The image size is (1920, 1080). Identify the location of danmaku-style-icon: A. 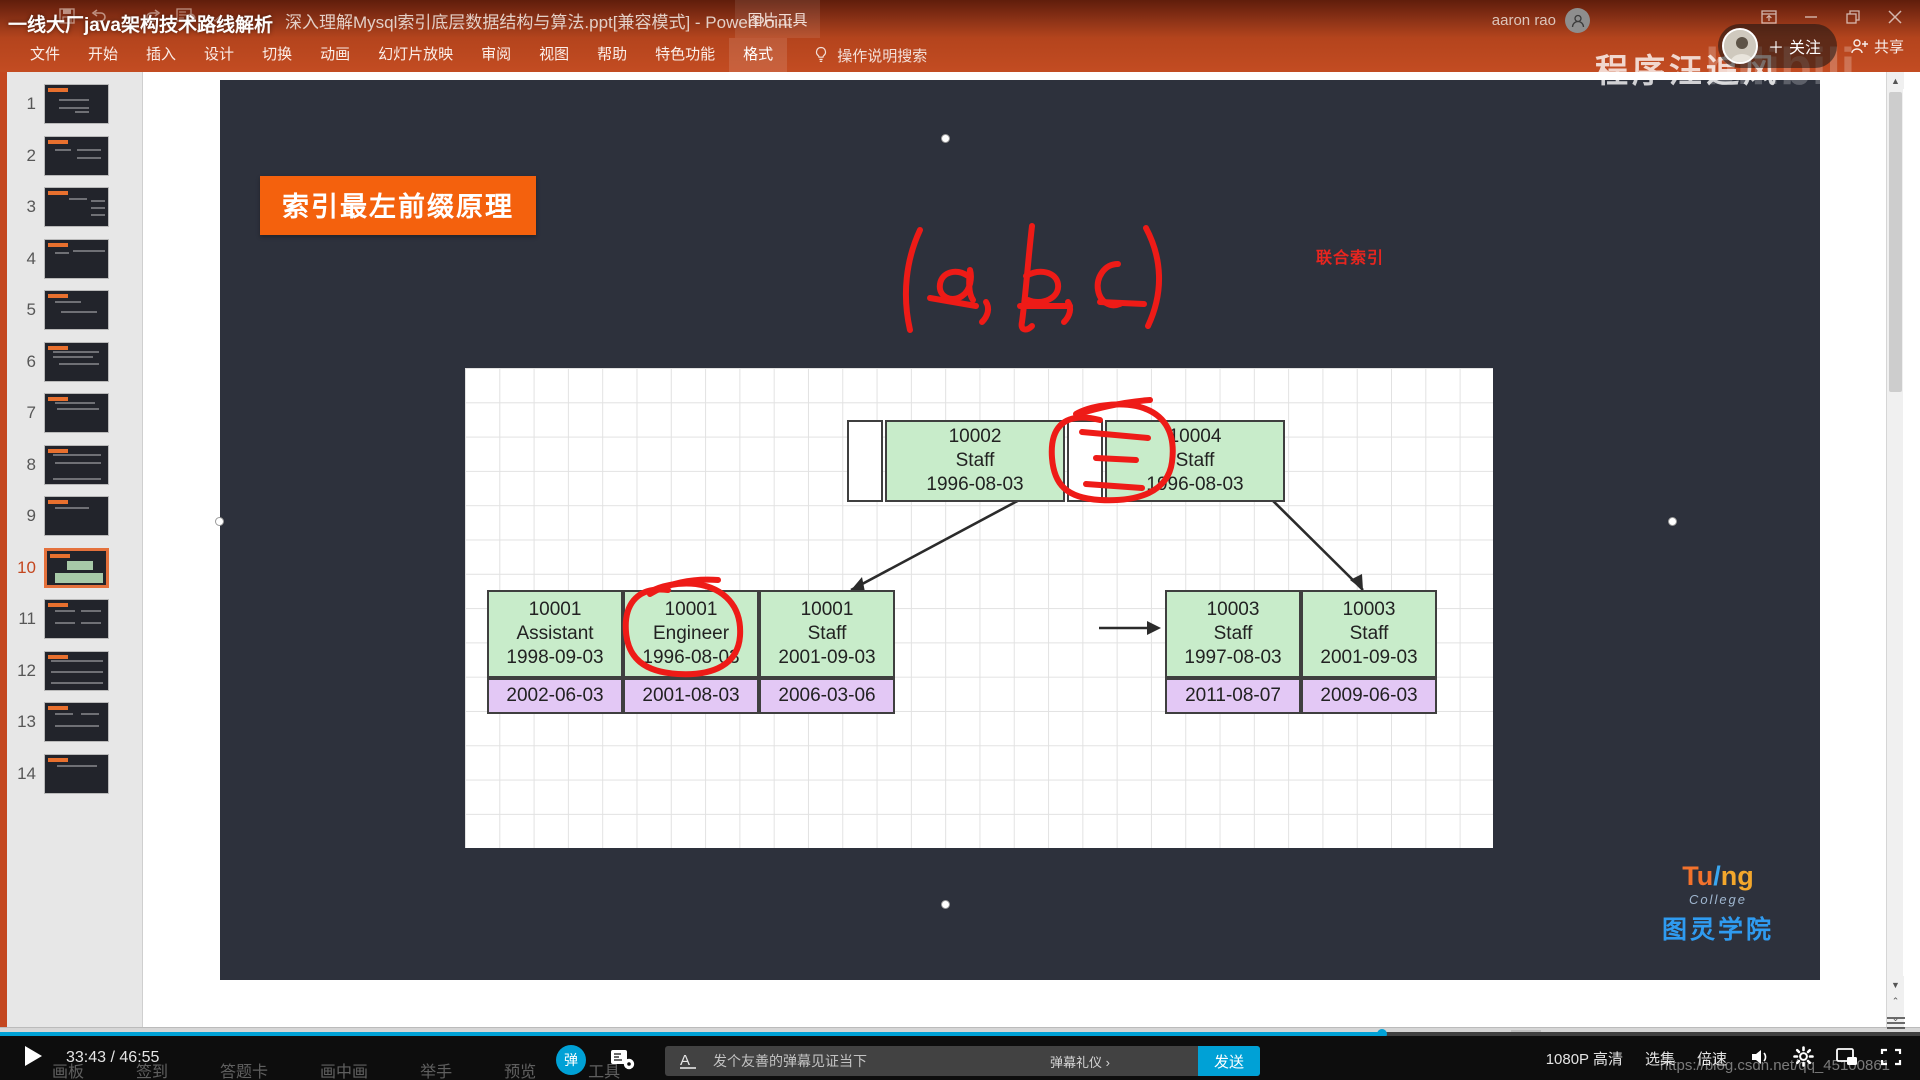
(688, 1061).